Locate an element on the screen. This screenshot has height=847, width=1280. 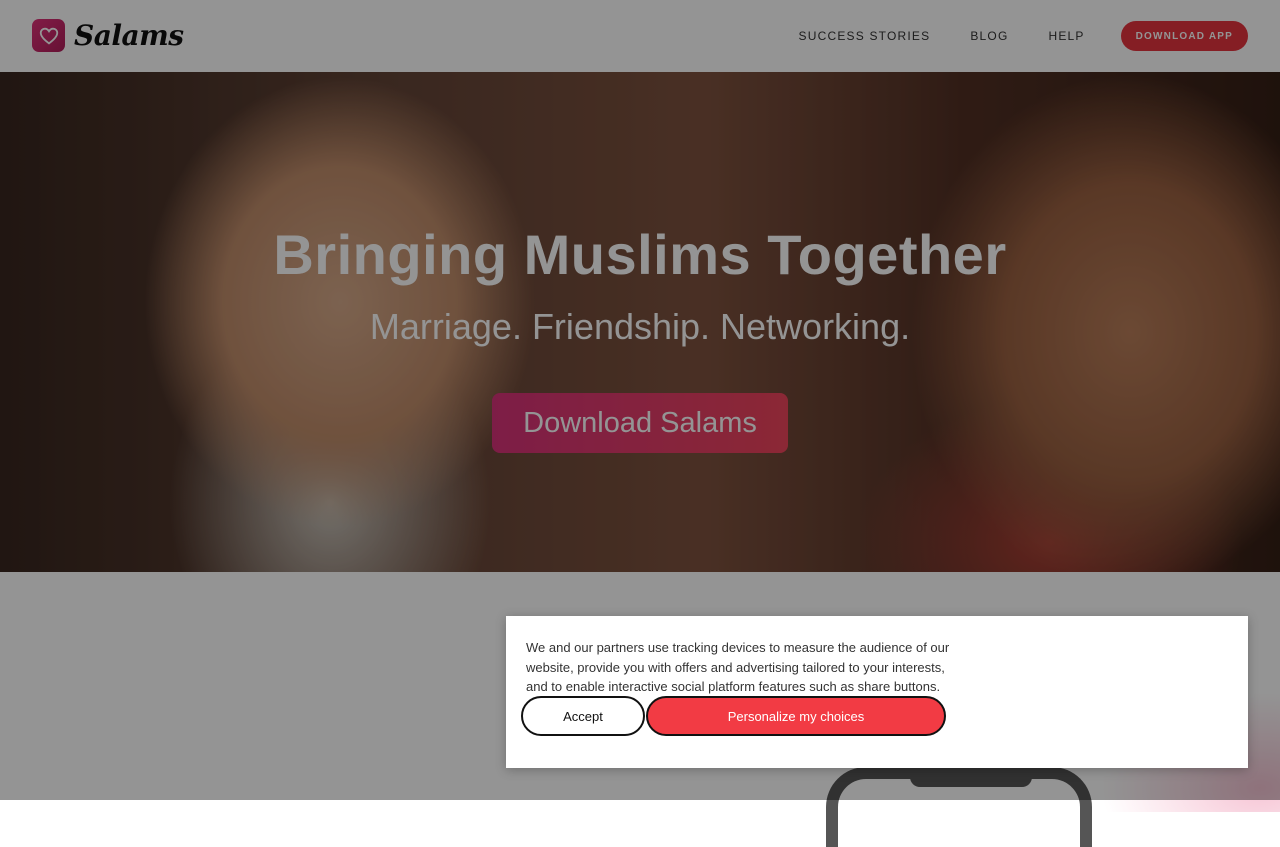
personalize-choices-button: Personalize my choices is located at coordinates (796, 716).